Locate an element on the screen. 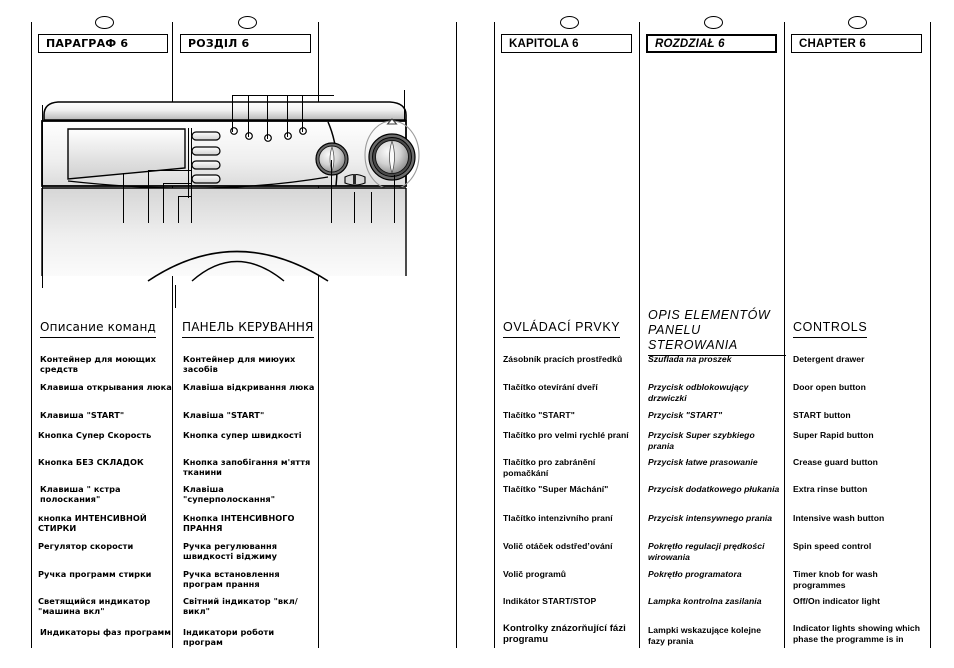 The image size is (954, 668). control-item-cz-7: Volič otáček odstřed’ování is located at coordinates (570, 546).